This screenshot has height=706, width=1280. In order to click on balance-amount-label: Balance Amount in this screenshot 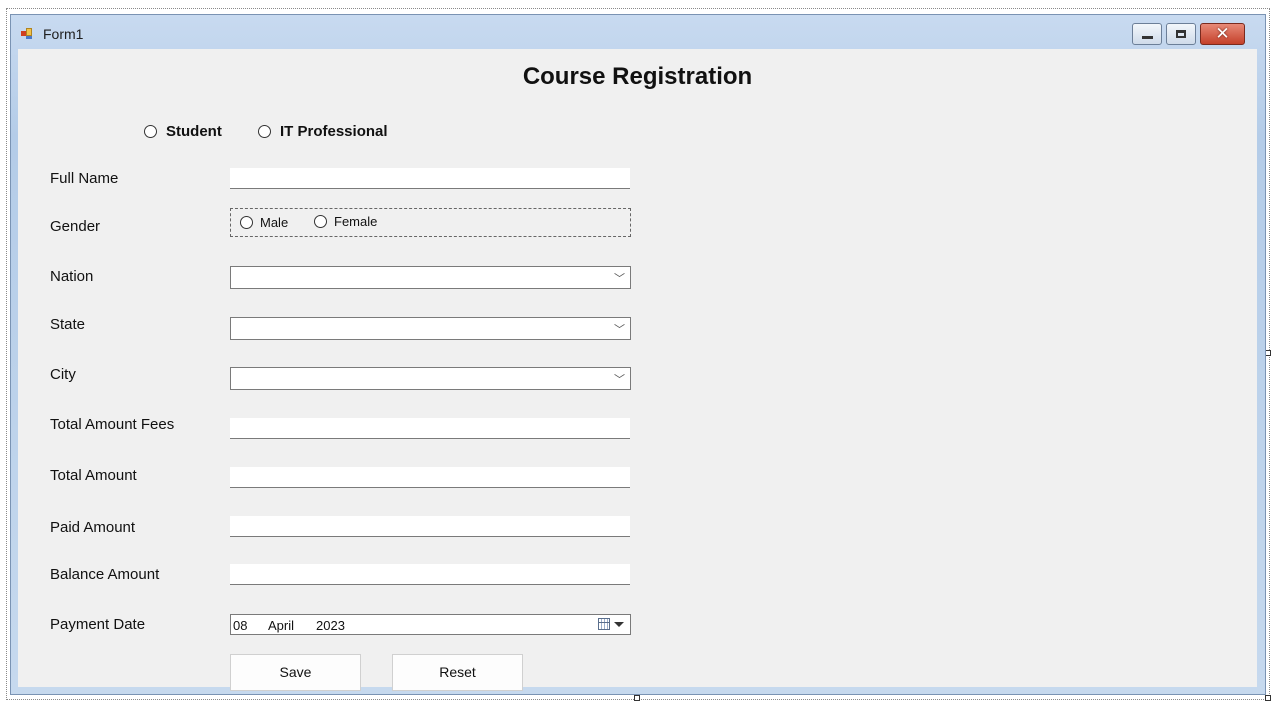, I will do `click(105, 574)`.